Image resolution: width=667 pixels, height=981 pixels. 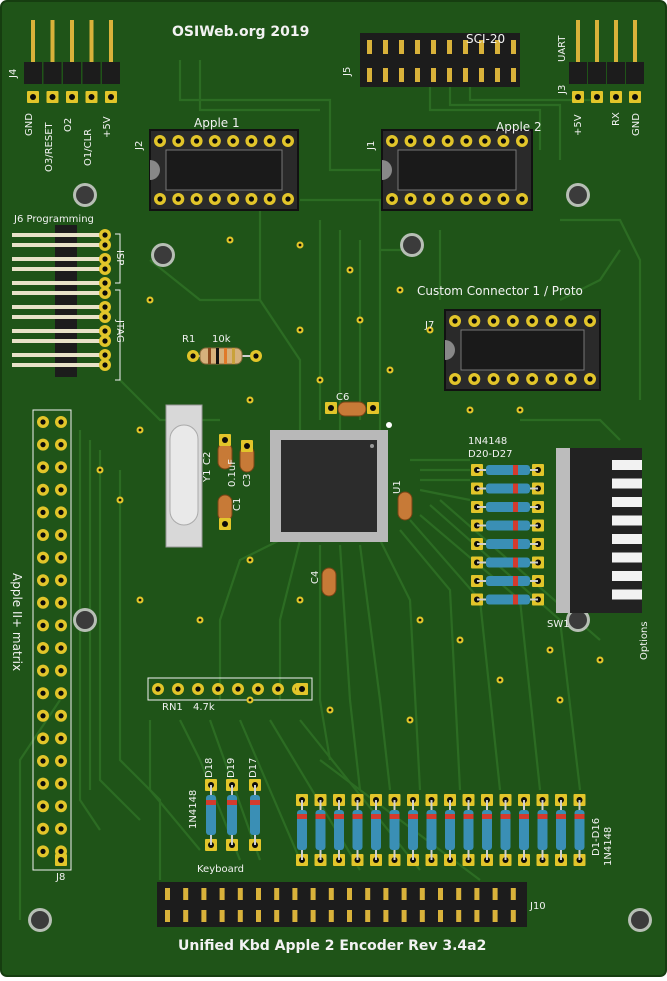 I want to click on diodes-top-part: 1N4148, so click(x=488, y=441).